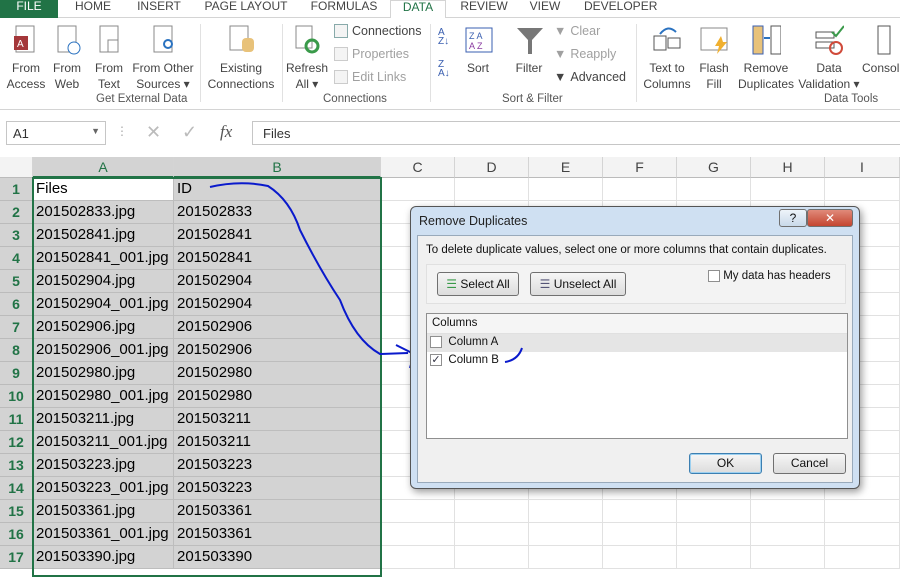 The height and width of the screenshot is (577, 900). I want to click on list-item-column-a: Column A, so click(637, 343).